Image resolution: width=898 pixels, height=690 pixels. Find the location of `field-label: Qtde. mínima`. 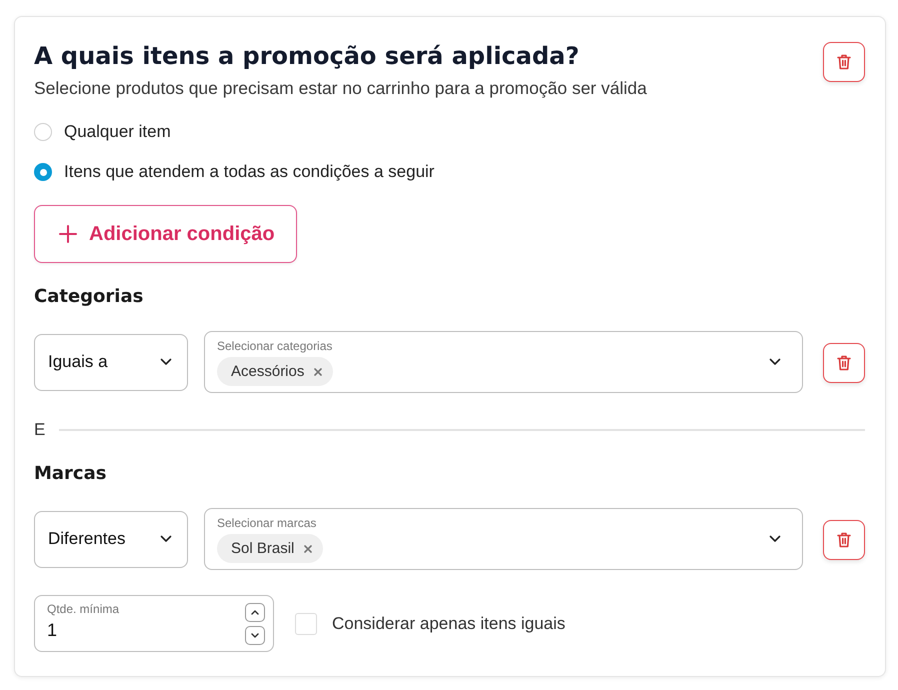

field-label: Qtde. mínima is located at coordinates (83, 609).